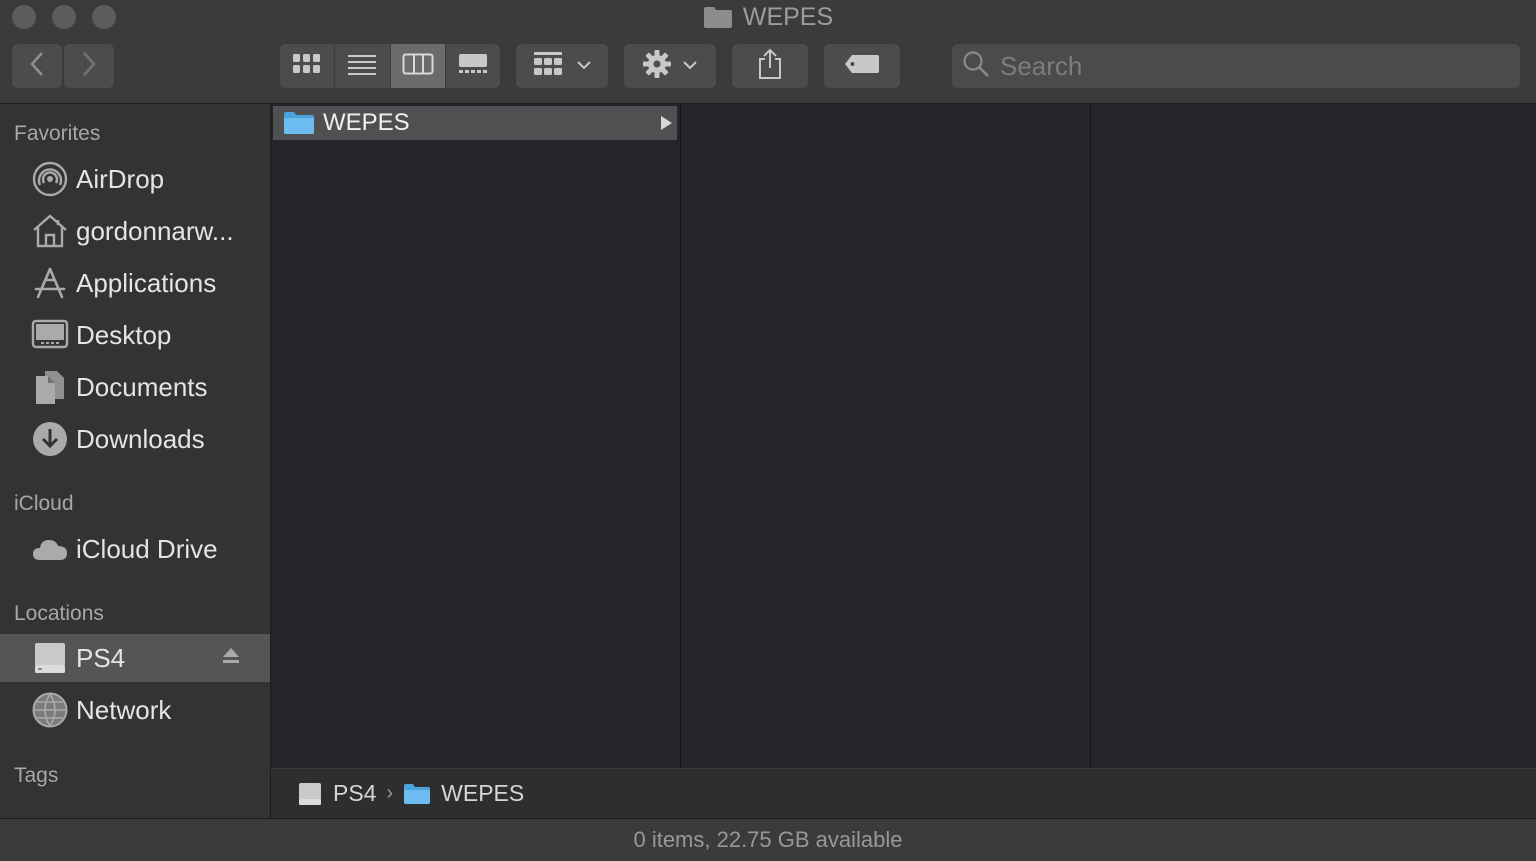 The width and height of the screenshot is (1536, 861). What do you see at coordinates (135, 710) in the screenshot?
I see `sidebar-item-network: Network` at bounding box center [135, 710].